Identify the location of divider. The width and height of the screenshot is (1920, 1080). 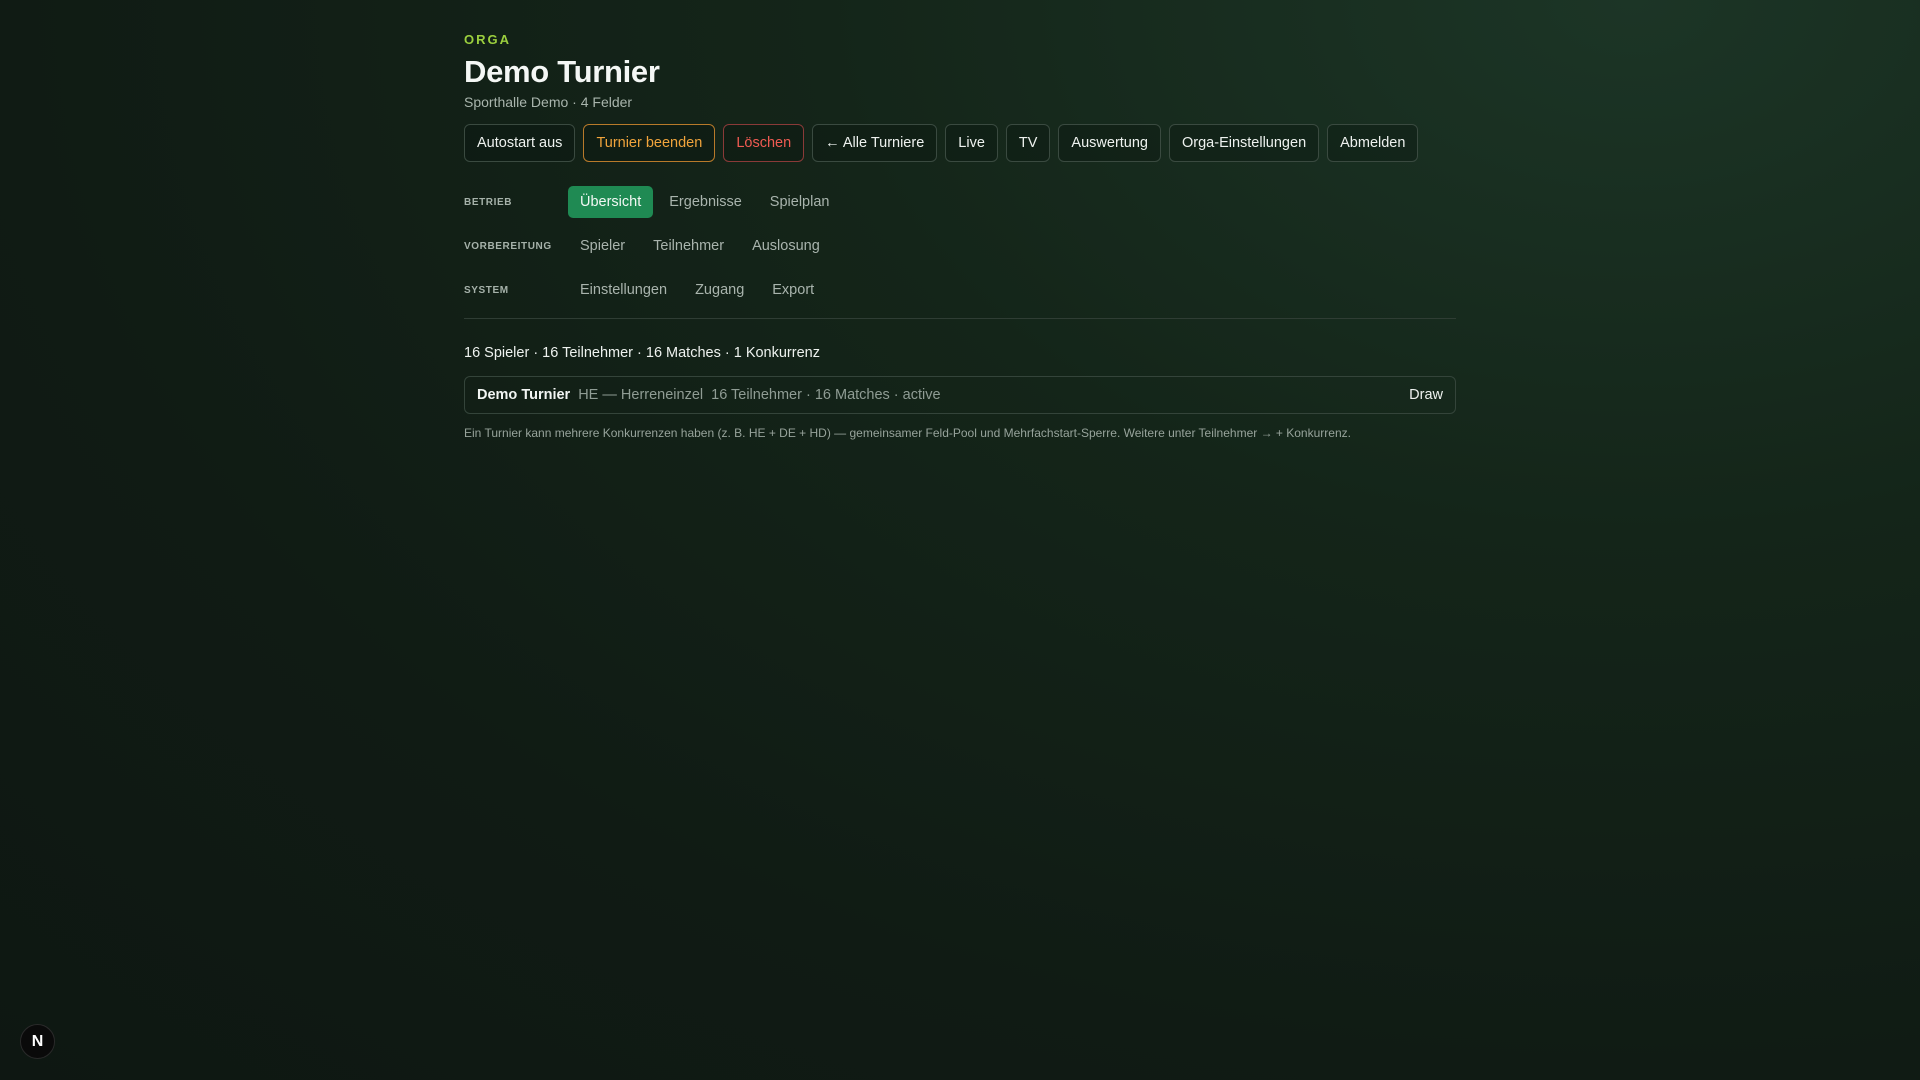
(960, 318).